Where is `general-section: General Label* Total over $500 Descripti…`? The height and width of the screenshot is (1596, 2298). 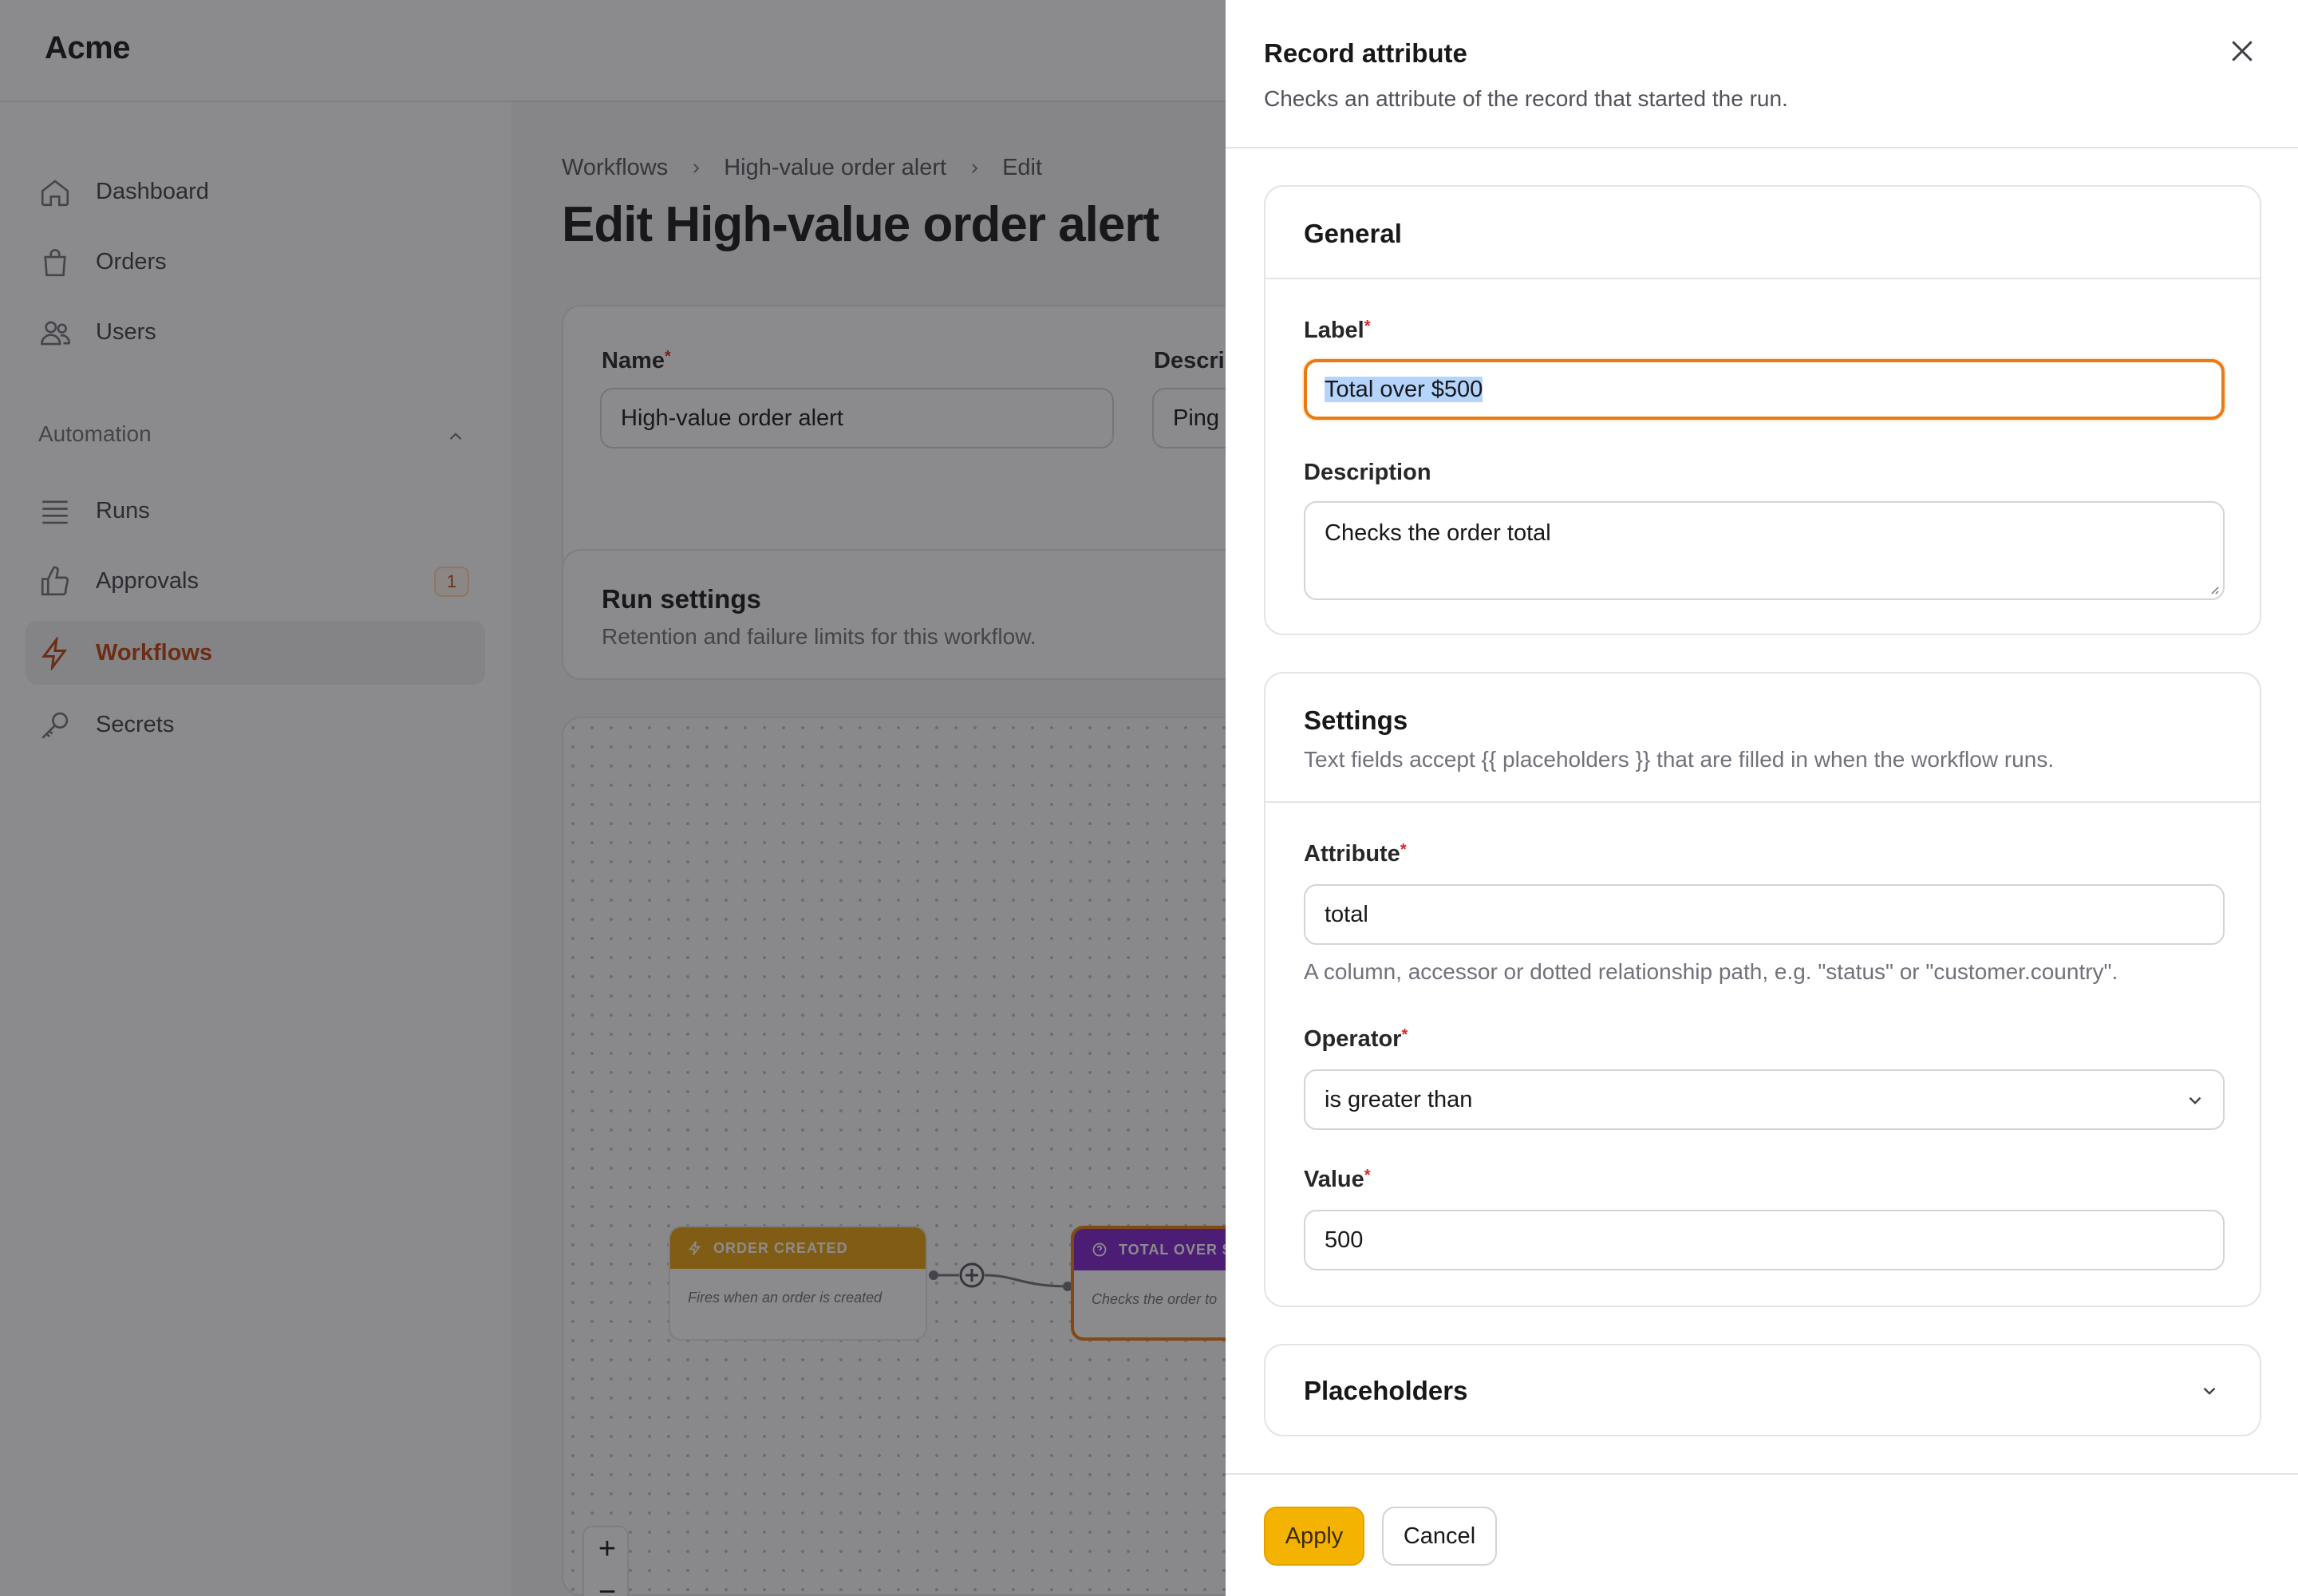 general-section: General Label* Total over $500 Descripti… is located at coordinates (1763, 410).